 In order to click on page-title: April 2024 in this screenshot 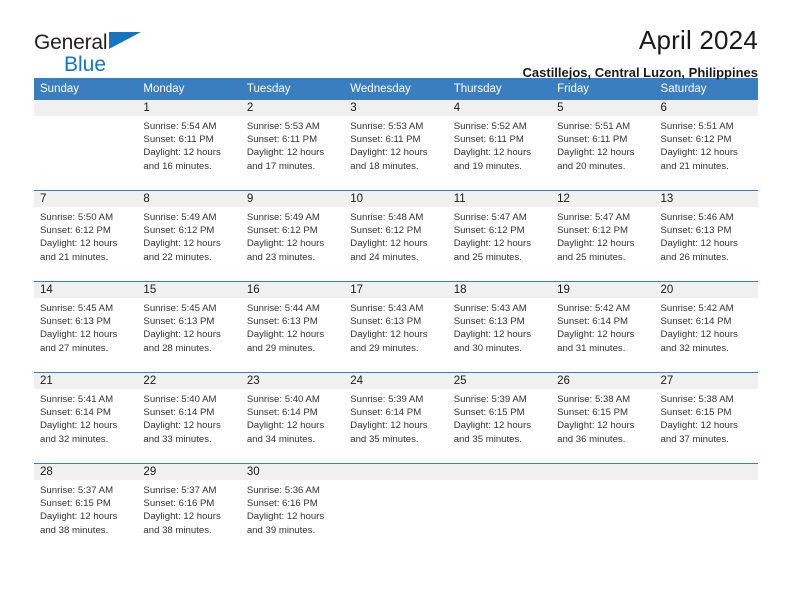, I will do `click(698, 40)`.